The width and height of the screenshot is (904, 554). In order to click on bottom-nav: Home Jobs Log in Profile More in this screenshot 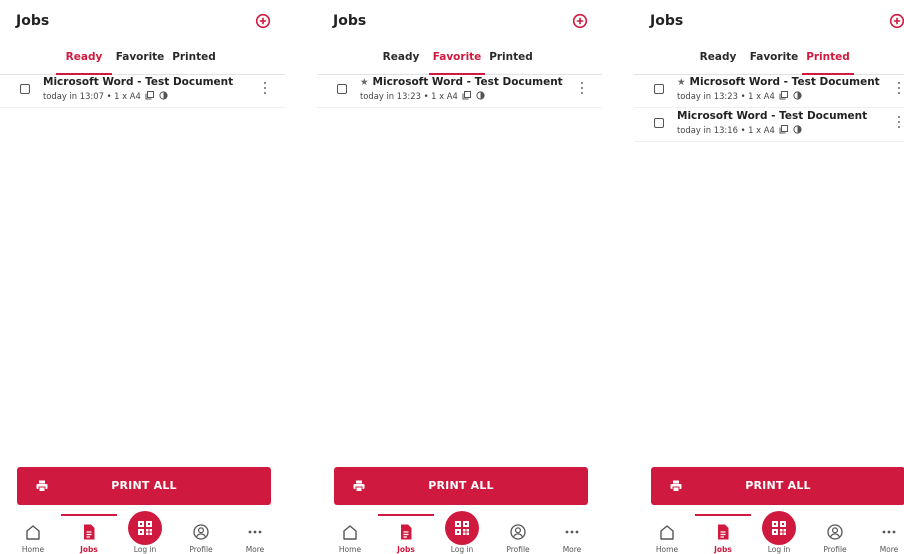, I will do `click(769, 532)`.